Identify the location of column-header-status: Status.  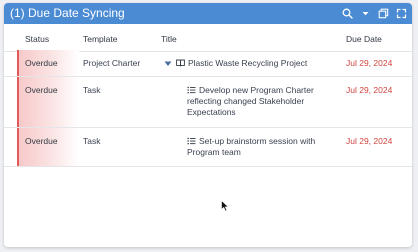
(37, 39).